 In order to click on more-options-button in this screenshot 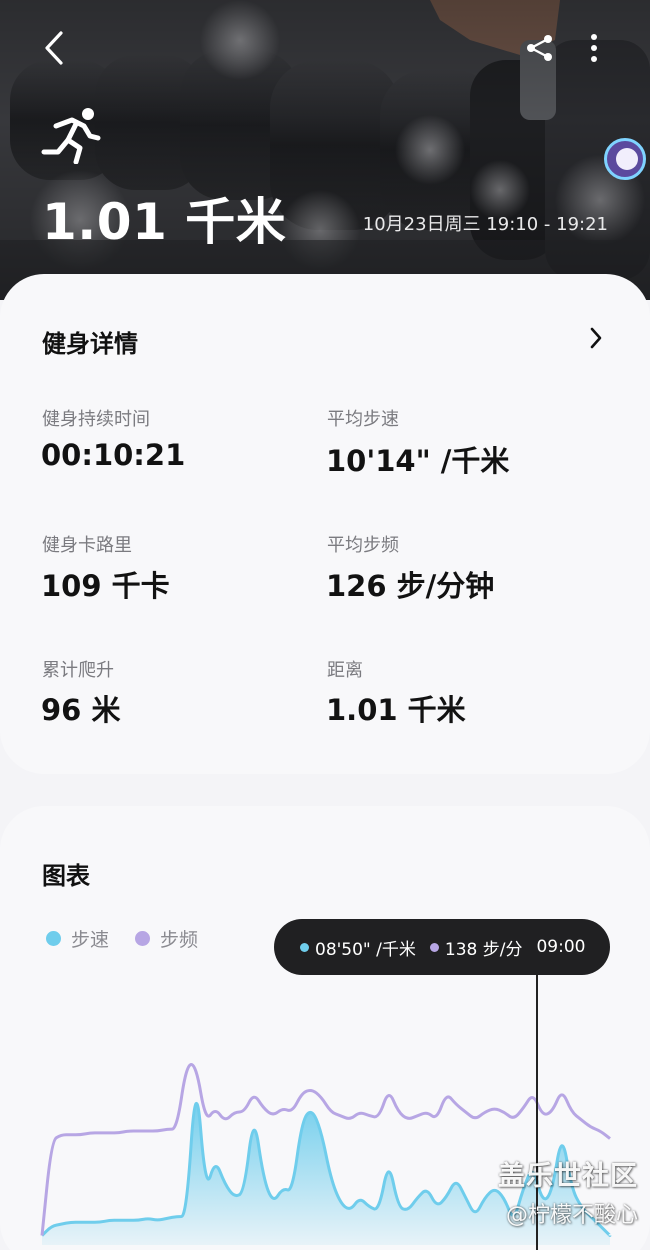, I will do `click(594, 48)`.